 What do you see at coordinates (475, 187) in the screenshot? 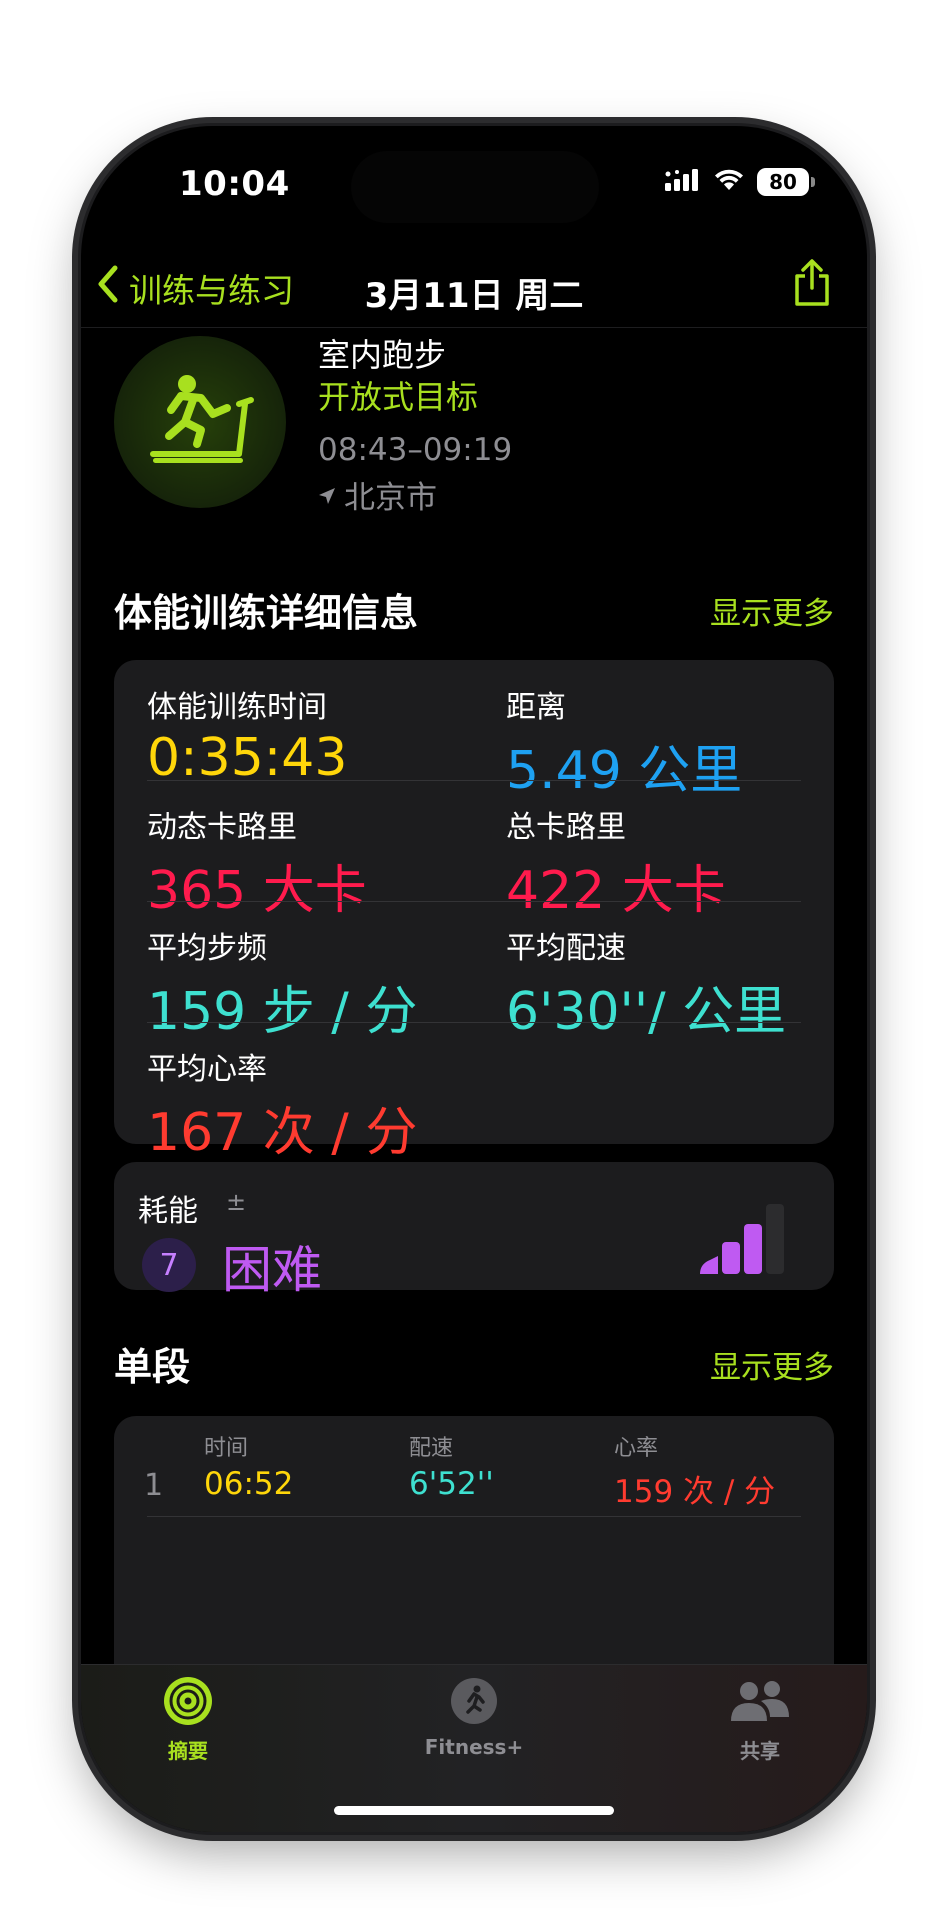
I see `dynamic-island` at bounding box center [475, 187].